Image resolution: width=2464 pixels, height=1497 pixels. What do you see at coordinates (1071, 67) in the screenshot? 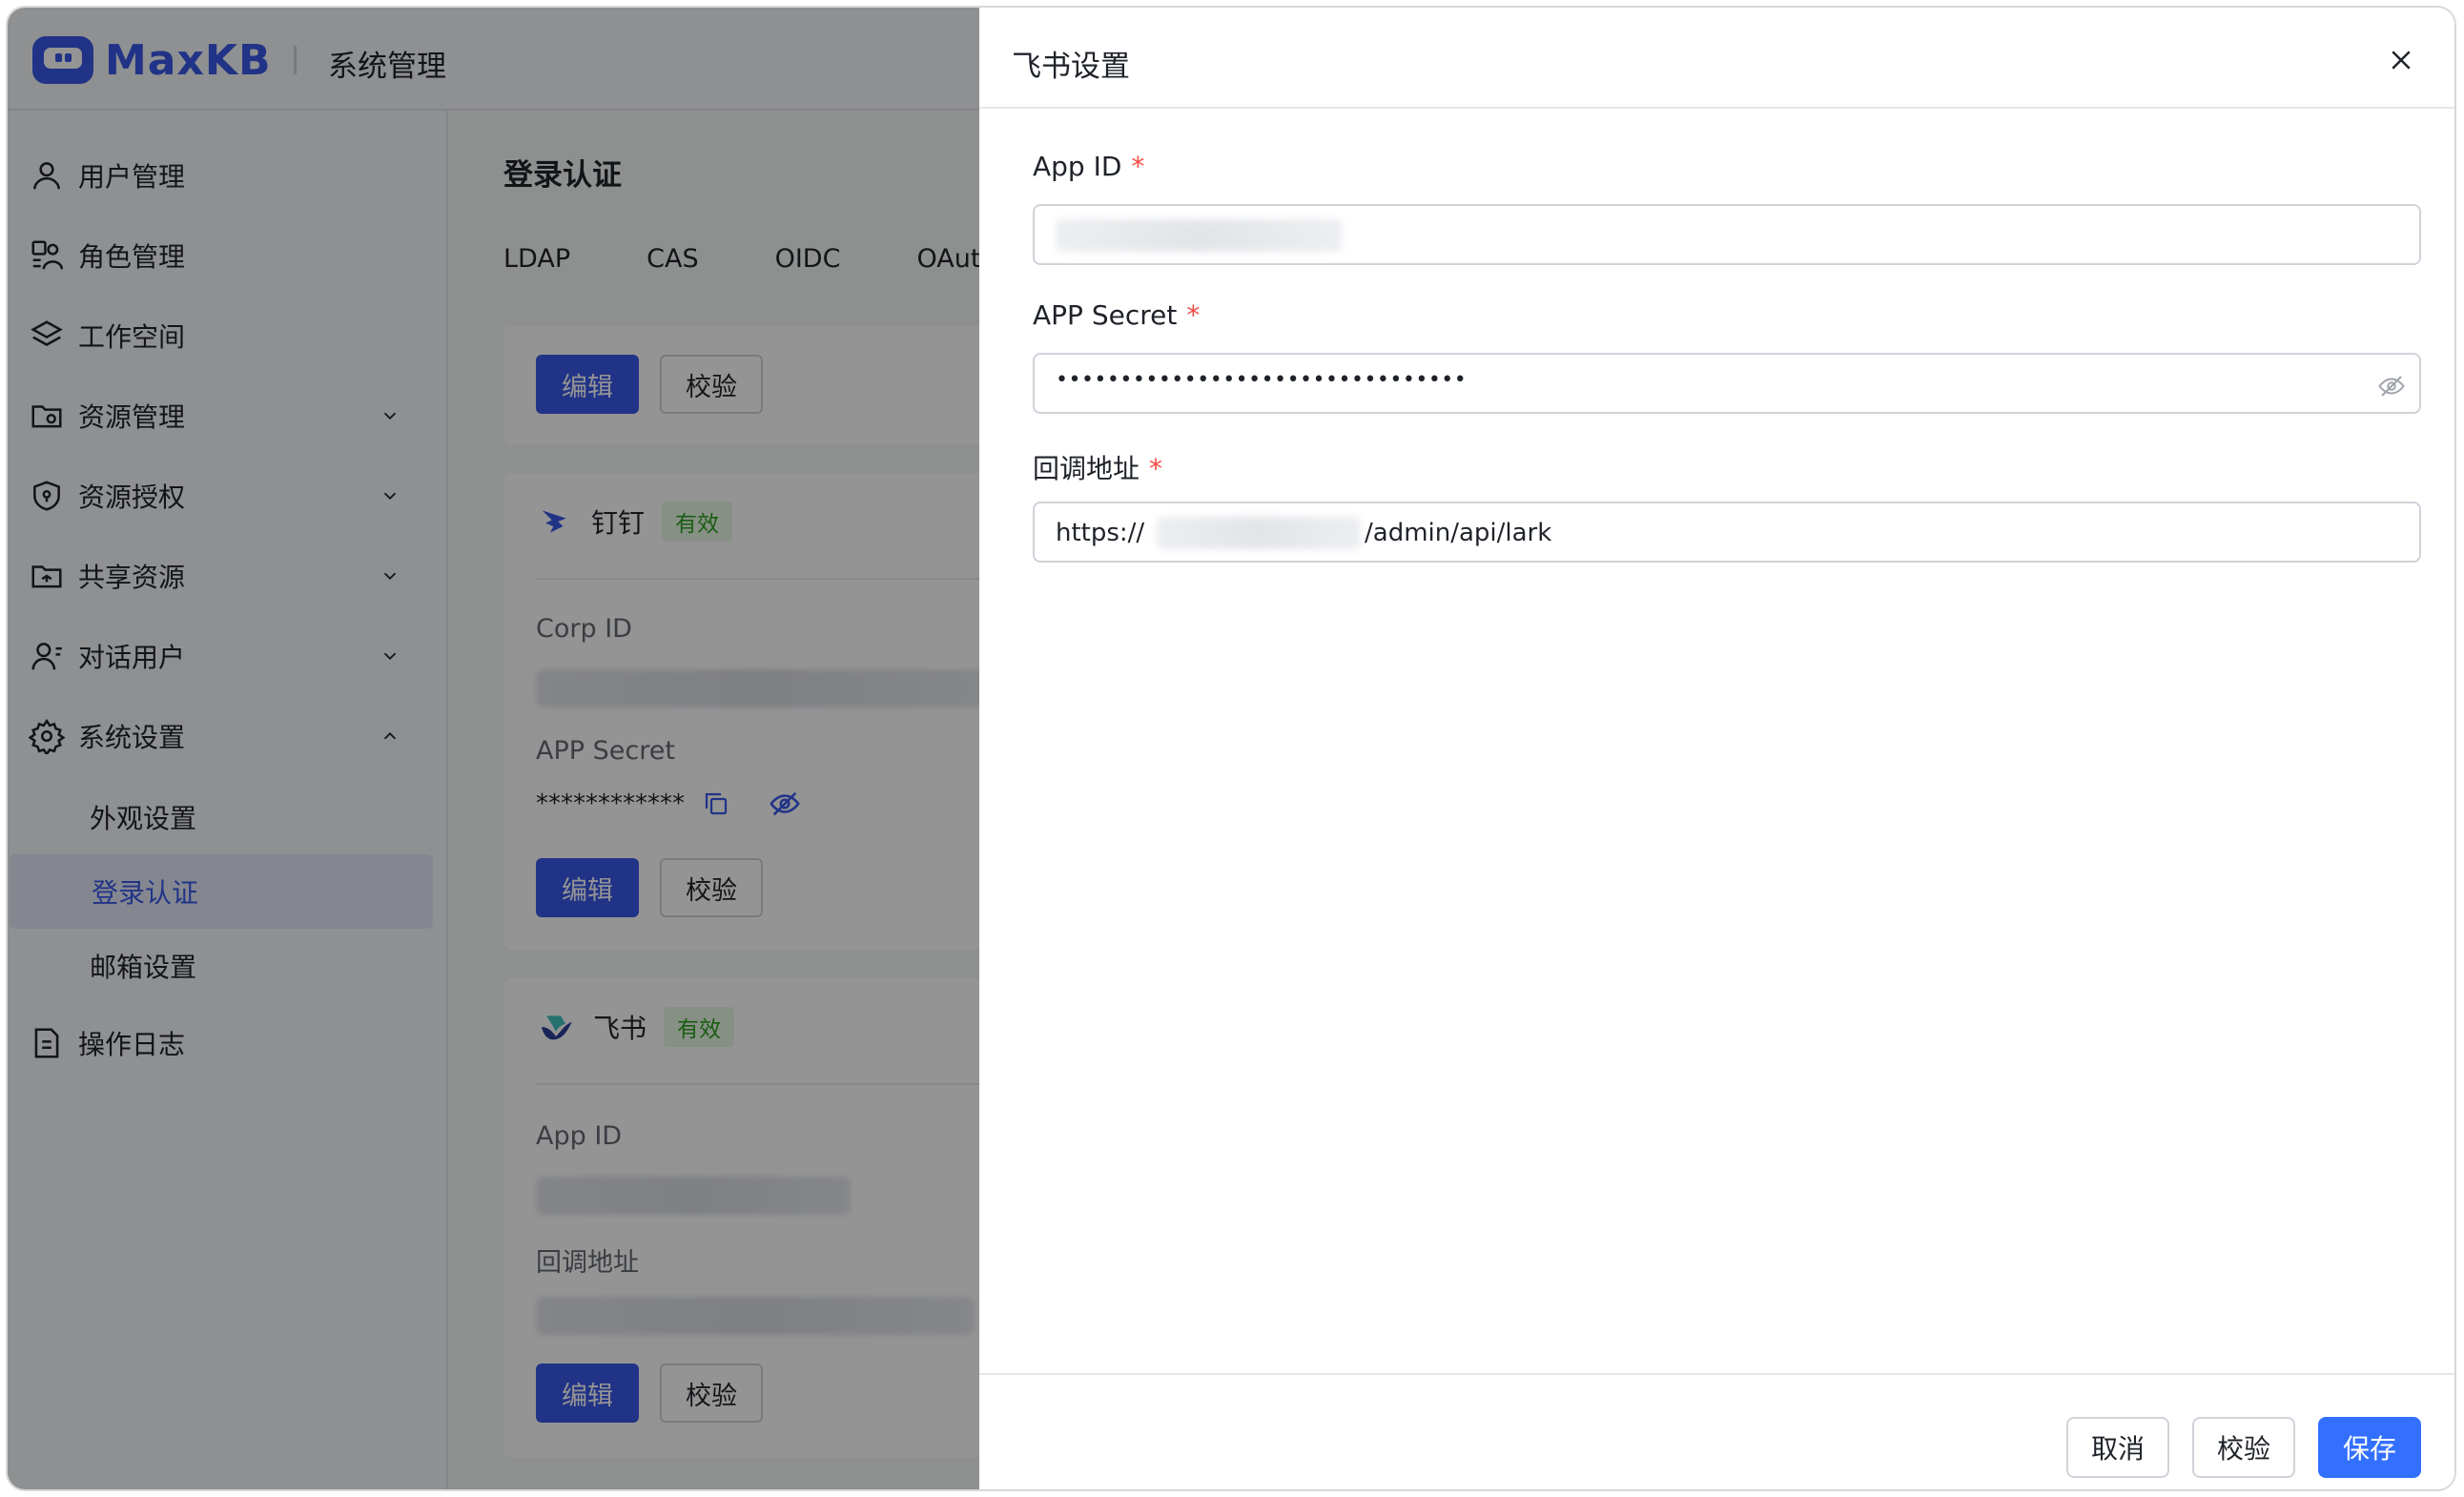
I see `drawer-title: 飞书设置` at bounding box center [1071, 67].